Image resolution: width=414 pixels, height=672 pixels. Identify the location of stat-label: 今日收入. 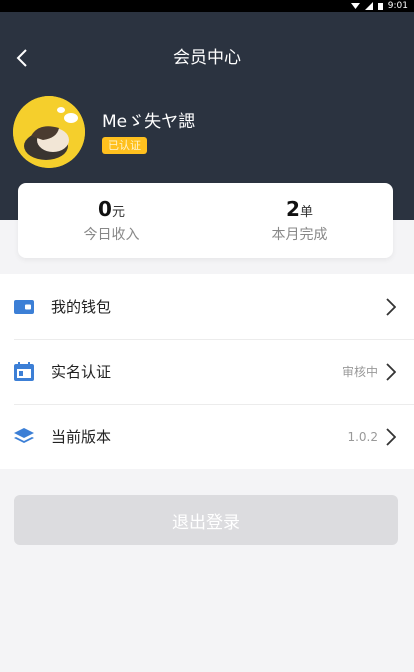
(111, 235).